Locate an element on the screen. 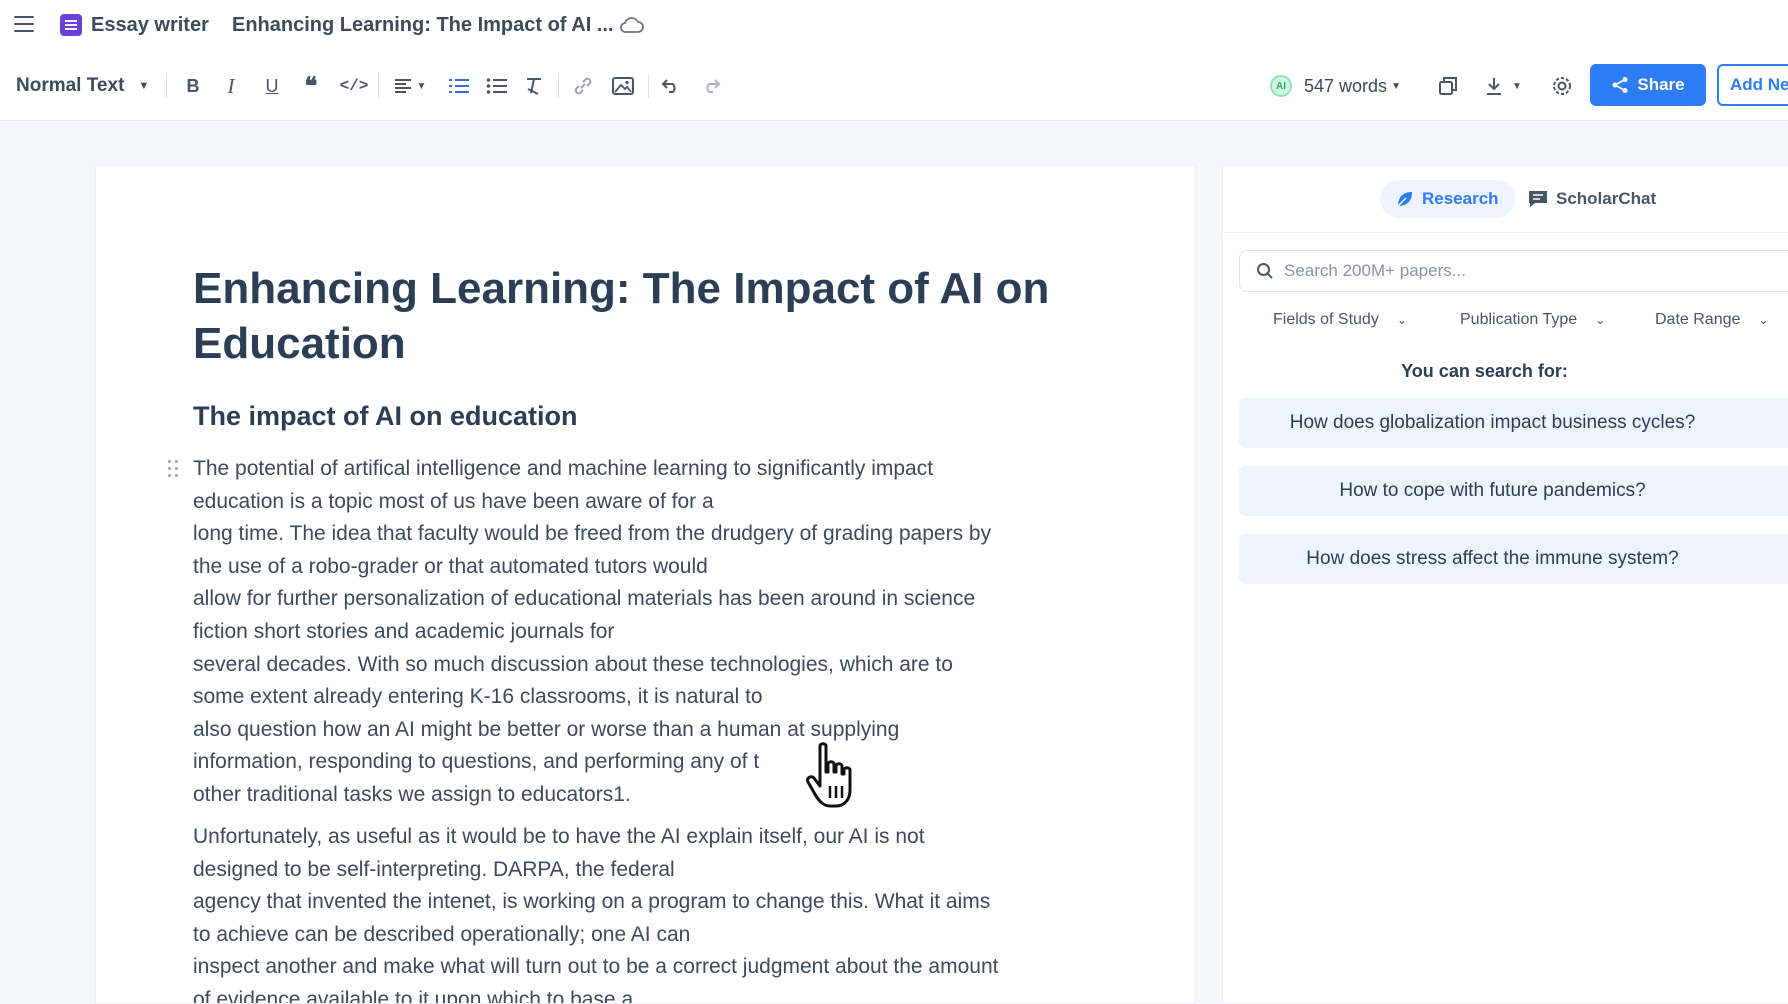 The image size is (1788, 1004). hand-pointer-cursor-icon is located at coordinates (838, 779).